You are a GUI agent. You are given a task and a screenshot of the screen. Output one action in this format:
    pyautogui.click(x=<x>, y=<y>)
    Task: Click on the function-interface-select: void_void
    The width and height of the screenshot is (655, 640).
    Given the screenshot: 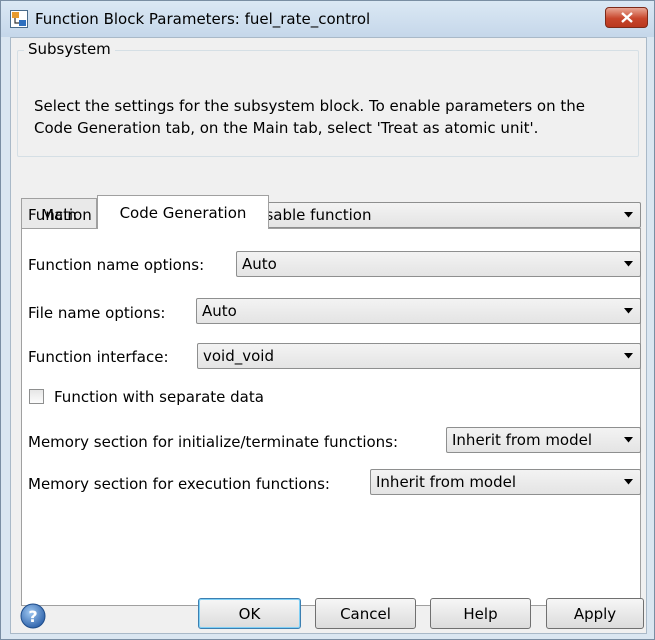 What is the action you would take?
    pyautogui.click(x=419, y=356)
    